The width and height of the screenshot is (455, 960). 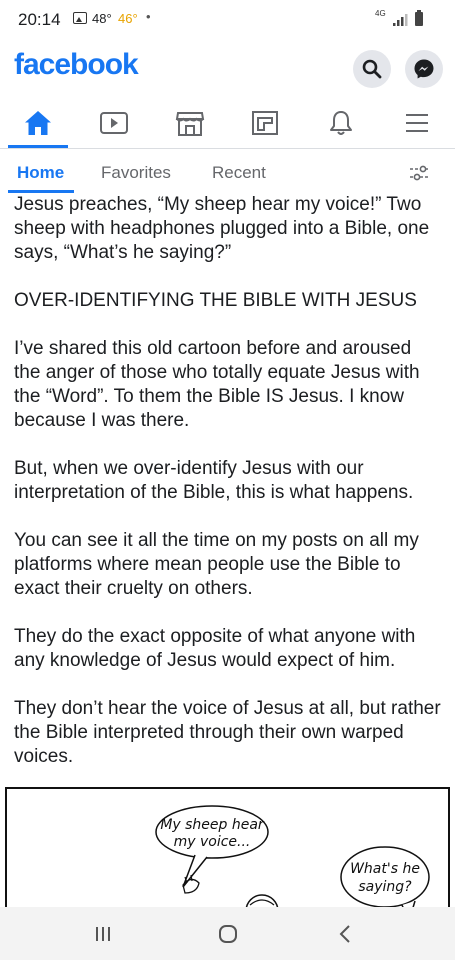 I want to click on notifications-icon, so click(x=341, y=123).